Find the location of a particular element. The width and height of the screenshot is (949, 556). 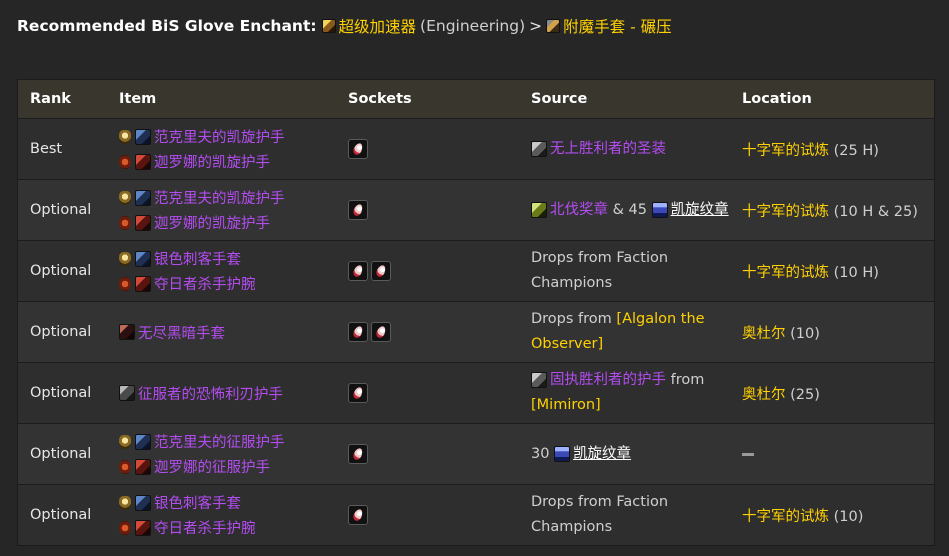

item-name: 范克里夫的征服护手 is located at coordinates (219, 443).